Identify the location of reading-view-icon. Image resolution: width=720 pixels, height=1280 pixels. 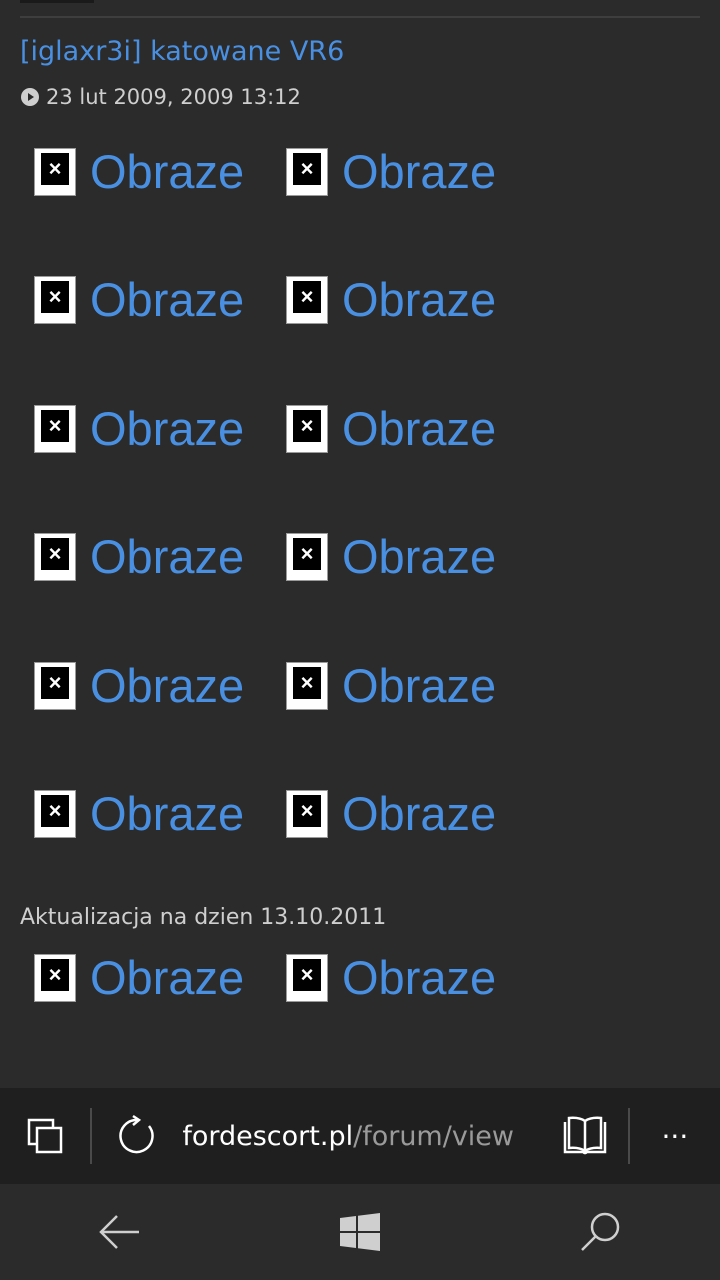
(584, 1135).